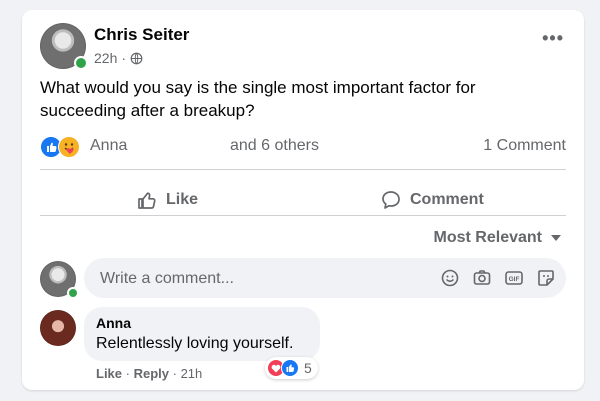 This screenshot has height=401, width=600. I want to click on sort-label: Most Relevant, so click(487, 237).